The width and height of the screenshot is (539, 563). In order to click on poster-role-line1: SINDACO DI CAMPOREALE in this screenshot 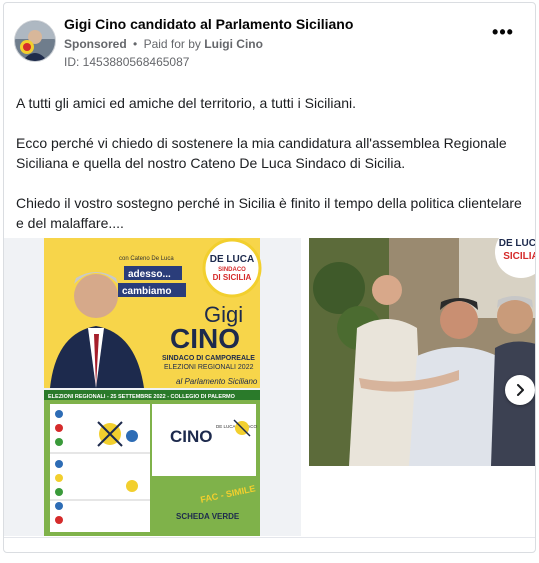, I will do `click(208, 358)`.